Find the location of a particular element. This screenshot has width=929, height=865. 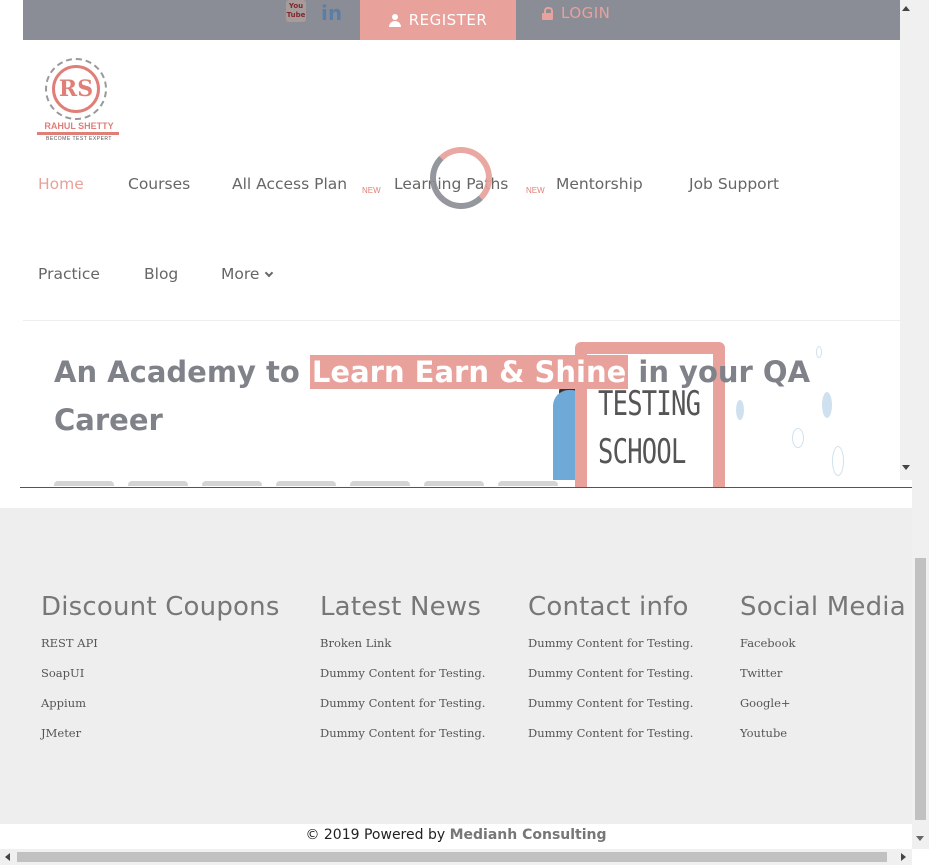

nav-mentorship: Mentorship is located at coordinates (599, 184).